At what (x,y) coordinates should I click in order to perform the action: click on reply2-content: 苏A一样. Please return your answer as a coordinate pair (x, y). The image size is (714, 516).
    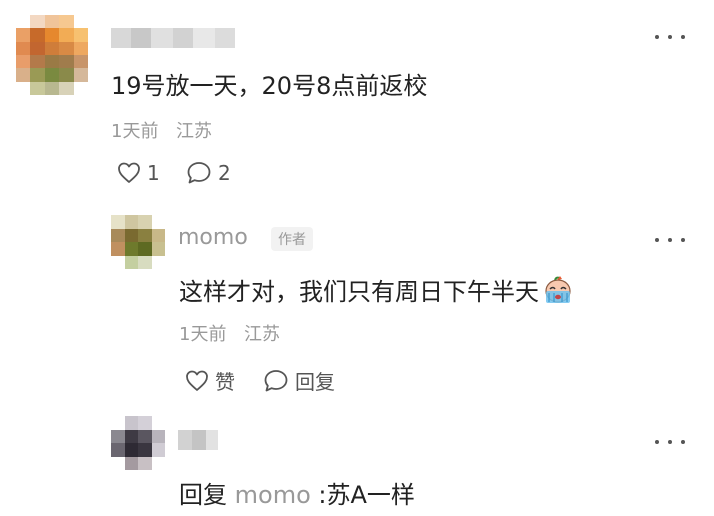
    Looking at the image, I should click on (370, 495).